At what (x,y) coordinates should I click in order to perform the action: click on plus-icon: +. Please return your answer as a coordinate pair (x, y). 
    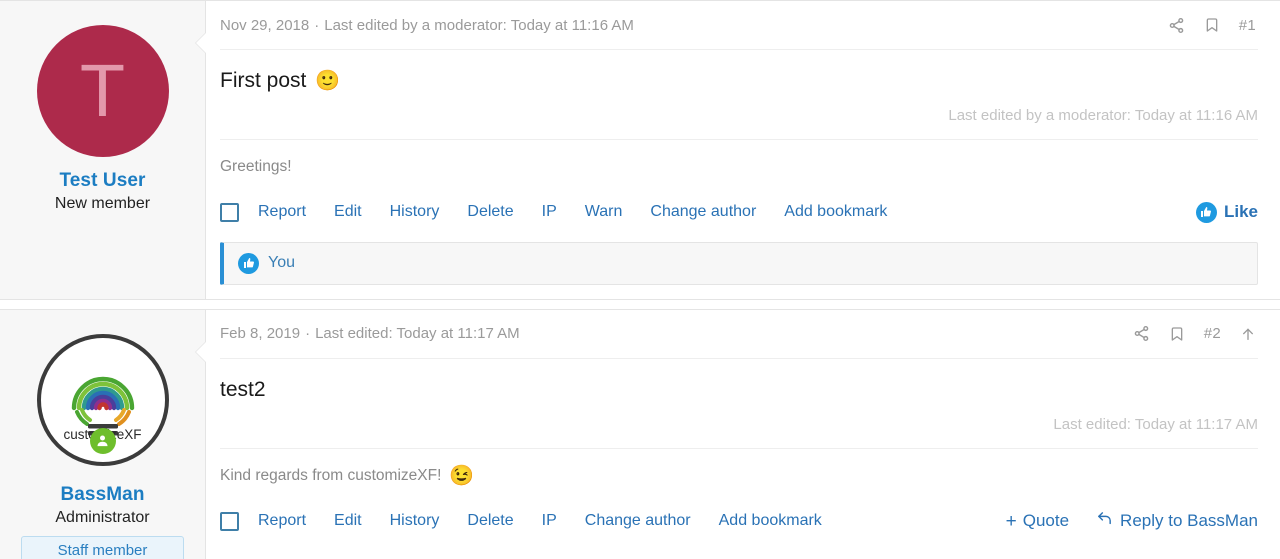
    Looking at the image, I should click on (1011, 521).